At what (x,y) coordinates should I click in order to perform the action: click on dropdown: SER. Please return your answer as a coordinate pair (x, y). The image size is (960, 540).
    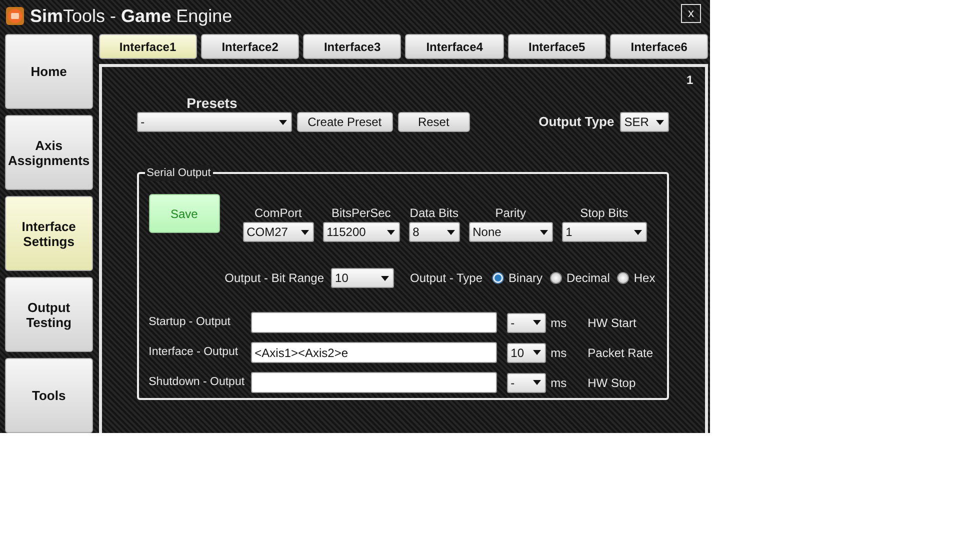
    Looking at the image, I should click on (645, 122).